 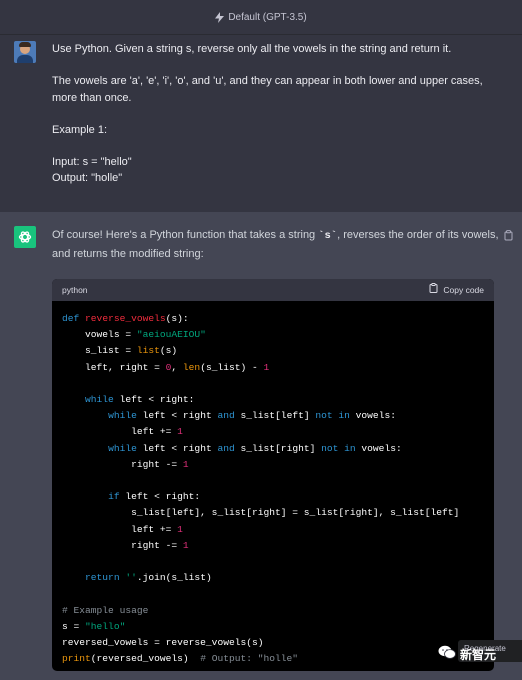 What do you see at coordinates (25, 237) in the screenshot?
I see `chatgpt-logo-icon` at bounding box center [25, 237].